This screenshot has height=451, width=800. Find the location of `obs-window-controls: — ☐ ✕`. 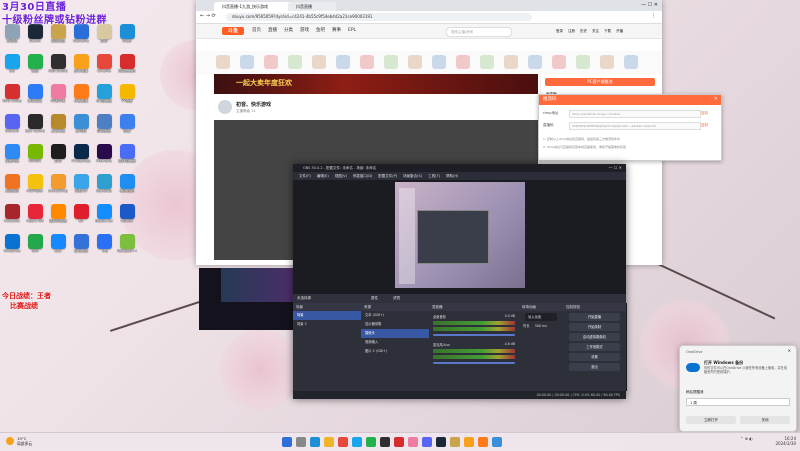

obs-window-controls: — ☐ ✕ is located at coordinates (615, 167).